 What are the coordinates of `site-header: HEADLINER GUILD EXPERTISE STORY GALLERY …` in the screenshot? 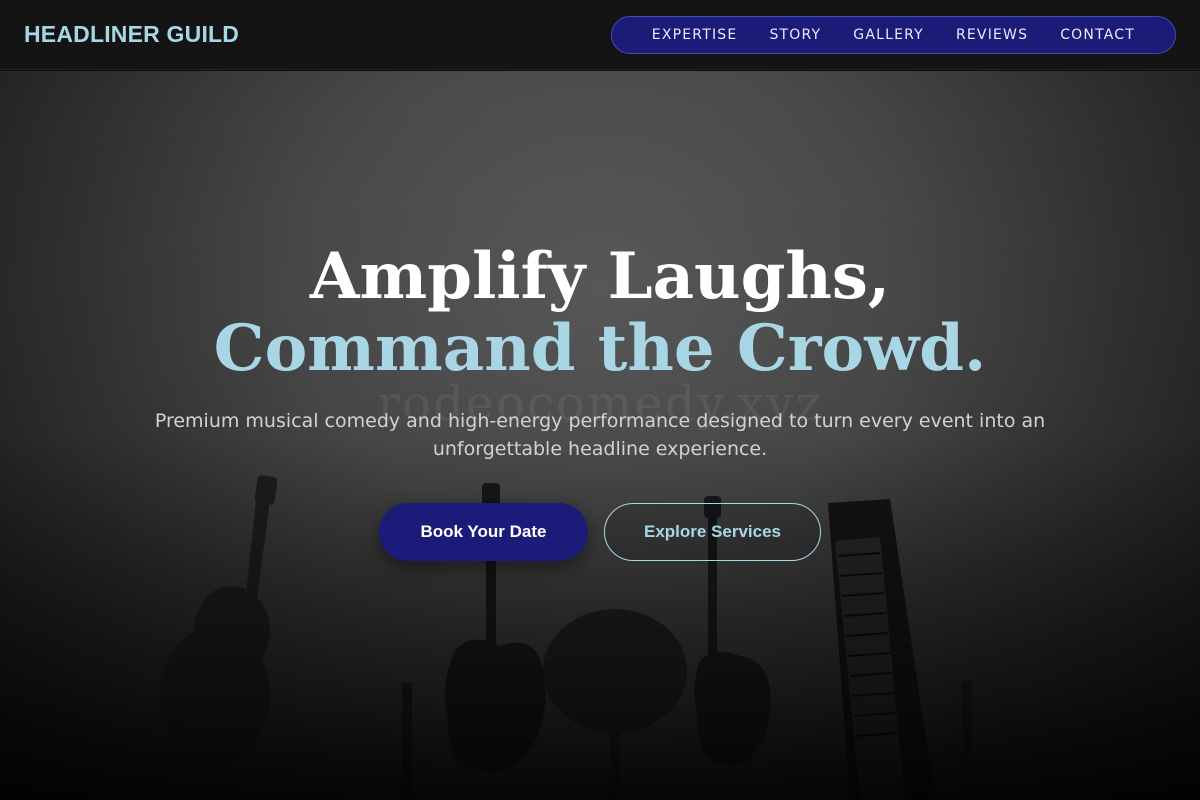 It's located at (600, 35).